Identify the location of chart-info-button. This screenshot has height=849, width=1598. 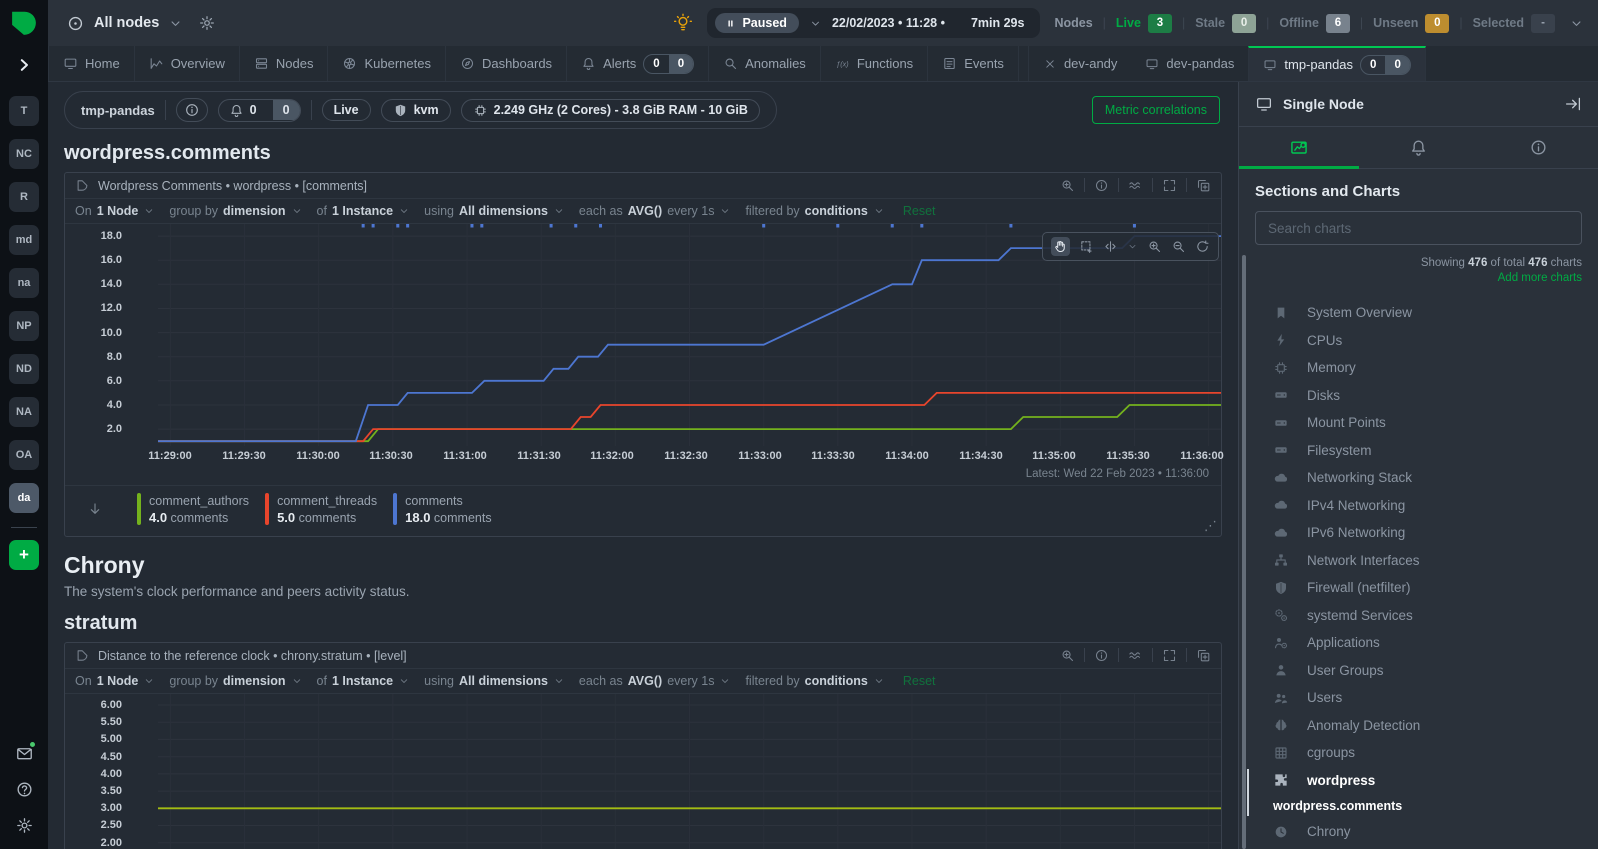
(1101, 185).